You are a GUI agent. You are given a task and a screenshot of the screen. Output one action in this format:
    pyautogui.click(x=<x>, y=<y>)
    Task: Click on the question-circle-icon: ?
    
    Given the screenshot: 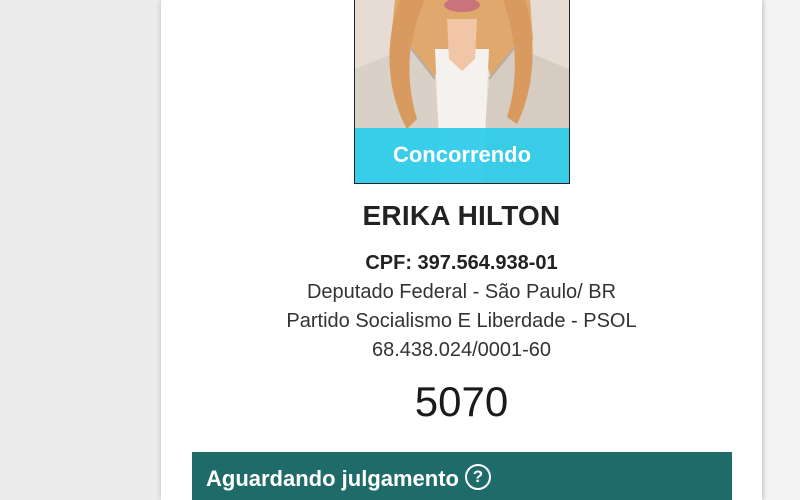 What is the action you would take?
    pyautogui.click(x=478, y=477)
    